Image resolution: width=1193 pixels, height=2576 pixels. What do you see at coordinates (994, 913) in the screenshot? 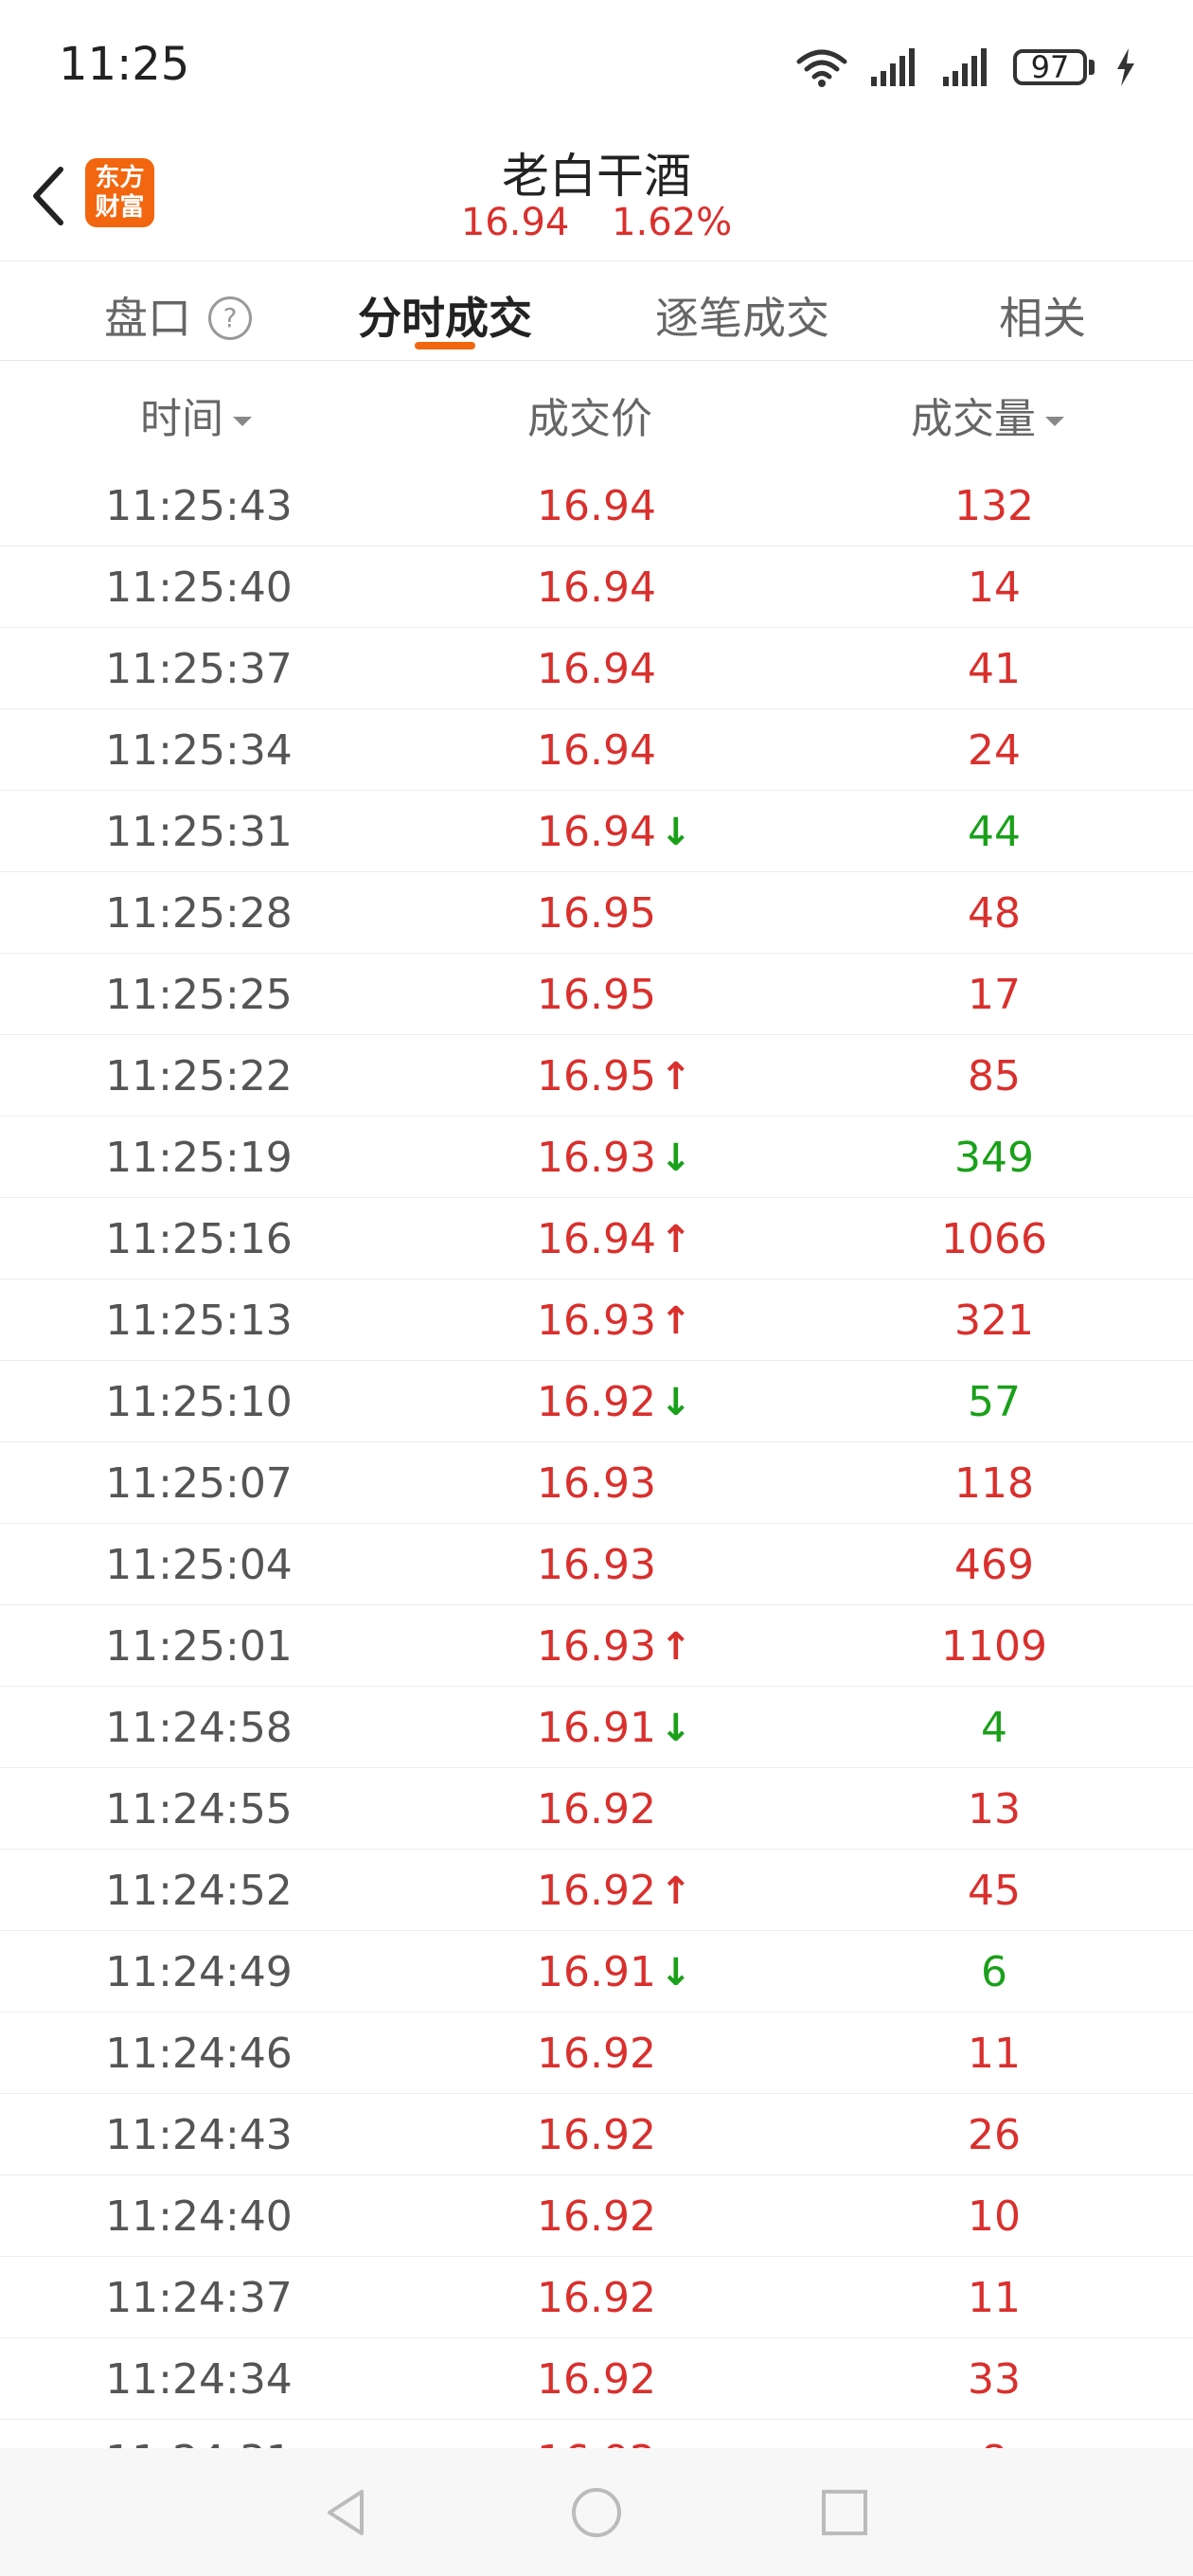
I see `trade-volume: 48` at bounding box center [994, 913].